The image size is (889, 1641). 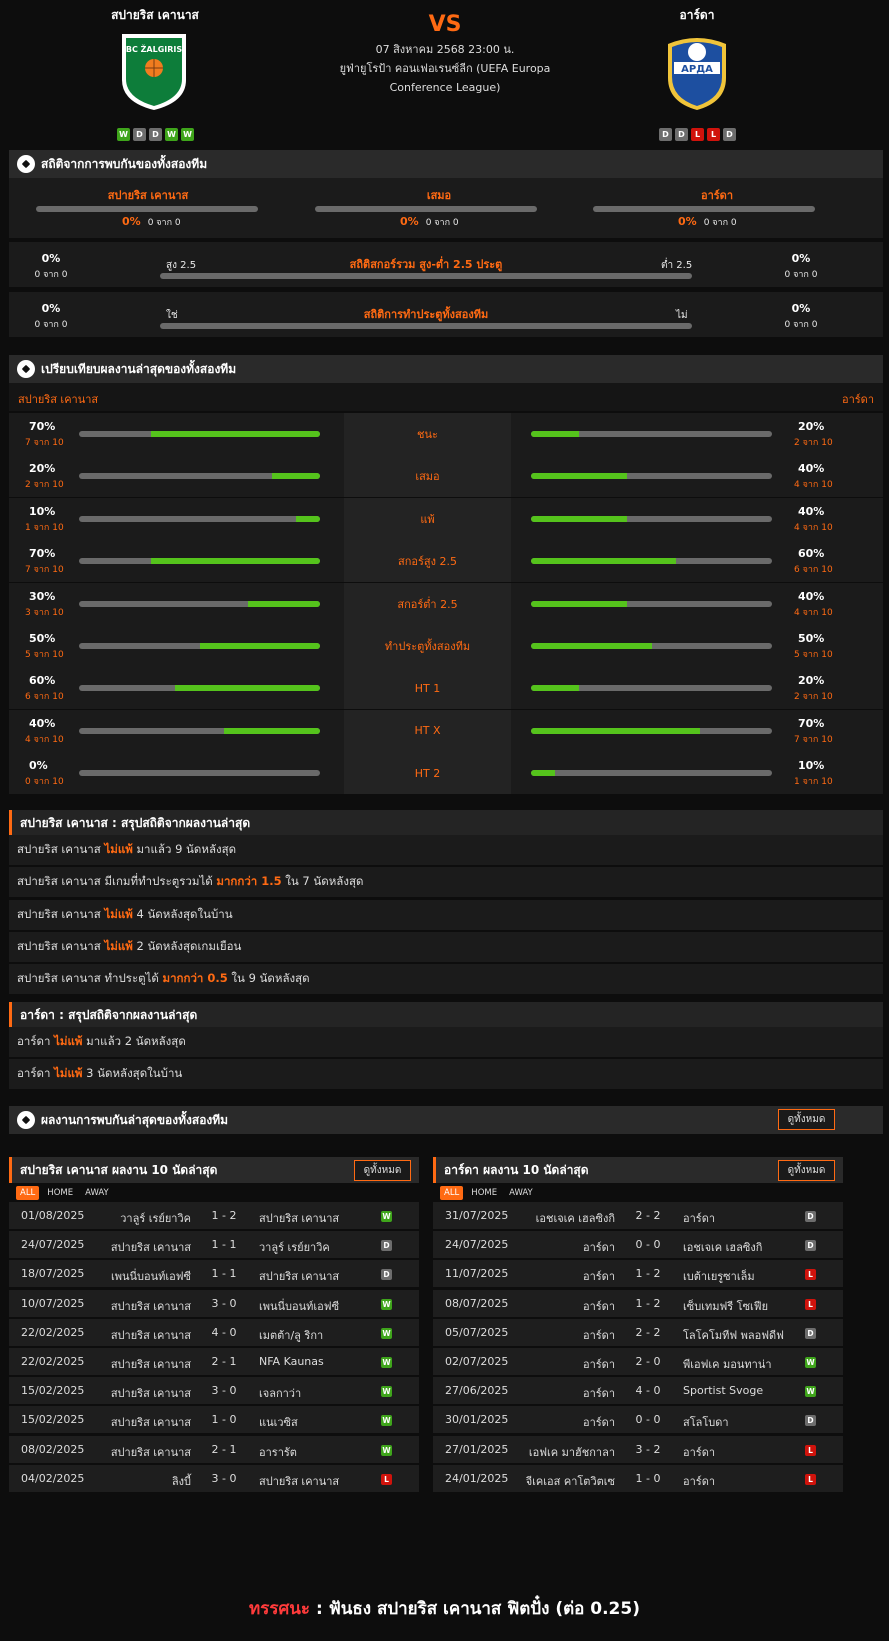 I want to click on match-away-team: เบต้าเยรูซาเล็ม, so click(x=719, y=1277).